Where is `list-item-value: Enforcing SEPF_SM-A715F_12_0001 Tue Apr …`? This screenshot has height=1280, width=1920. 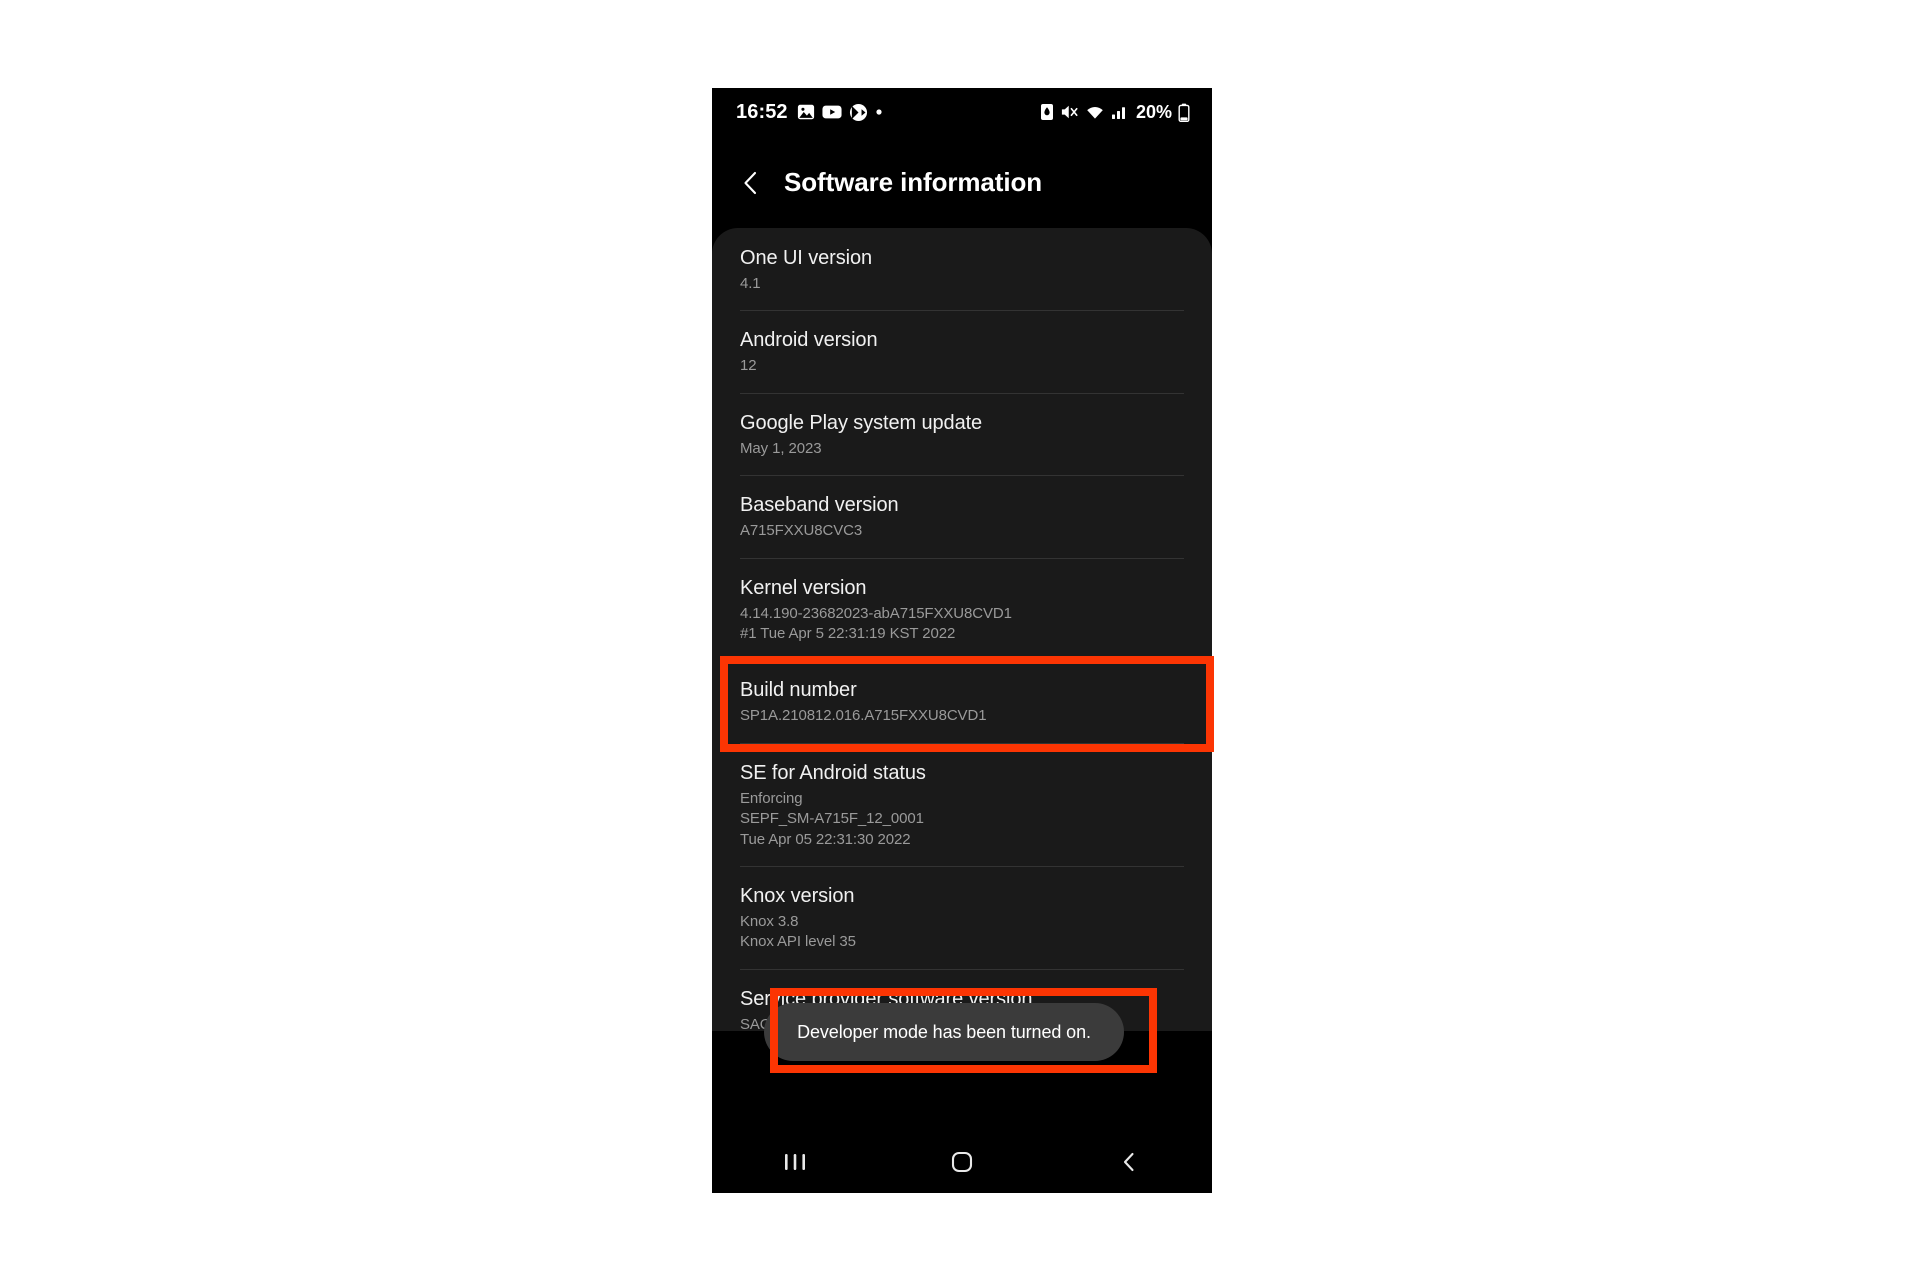
list-item-value: Enforcing SEPF_SM-A715F_12_0001 Tue Apr … is located at coordinates (962, 819).